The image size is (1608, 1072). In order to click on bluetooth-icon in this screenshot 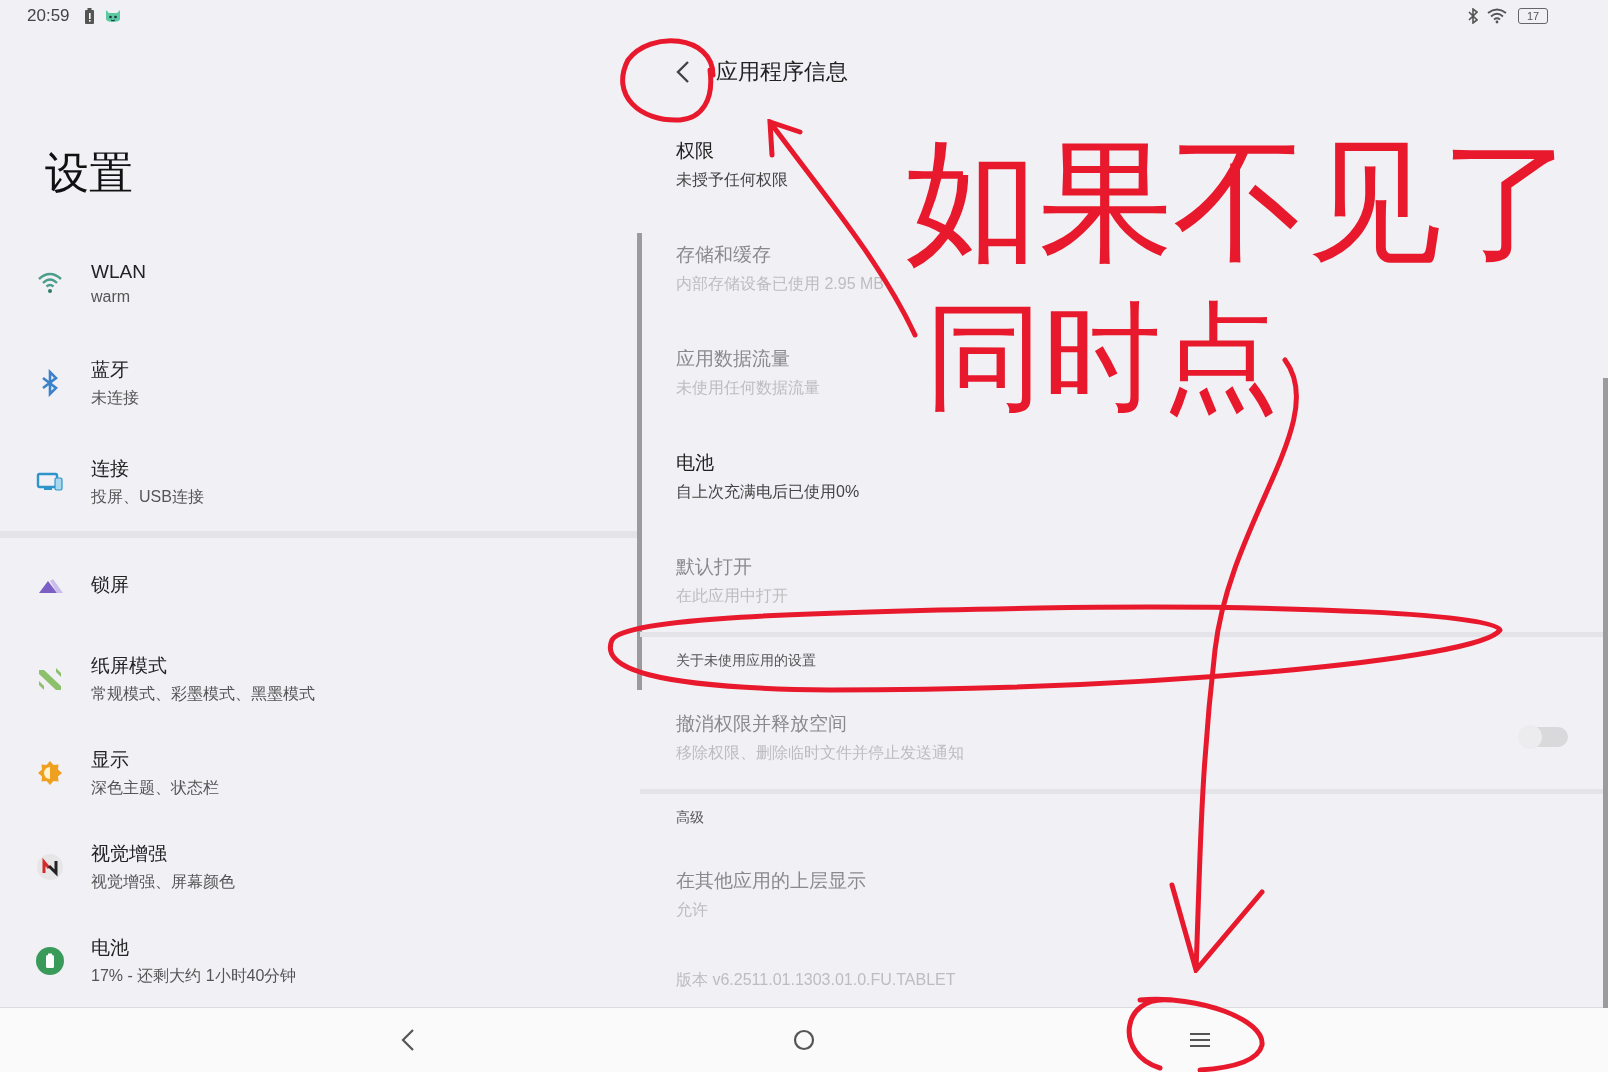, I will do `click(1473, 16)`.